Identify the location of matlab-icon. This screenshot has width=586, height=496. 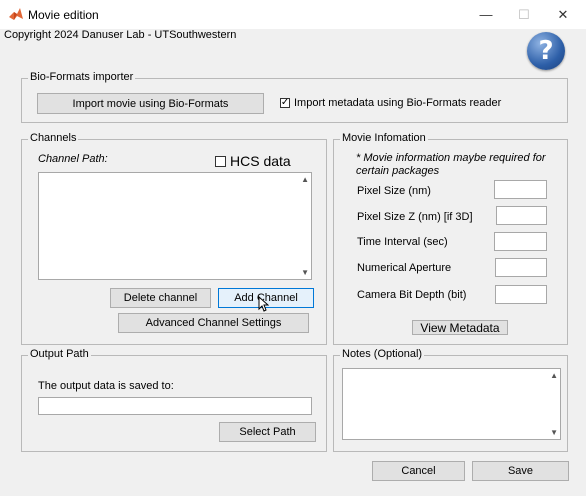
(16, 14).